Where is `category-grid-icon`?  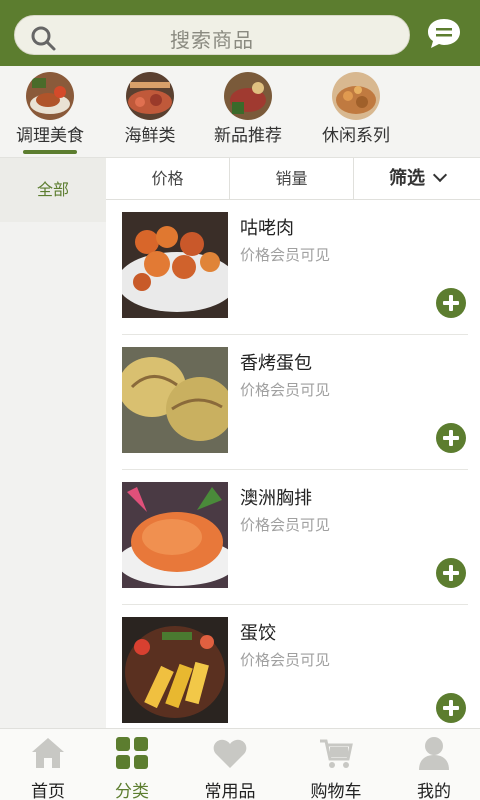
category-grid-icon is located at coordinates (132, 753).